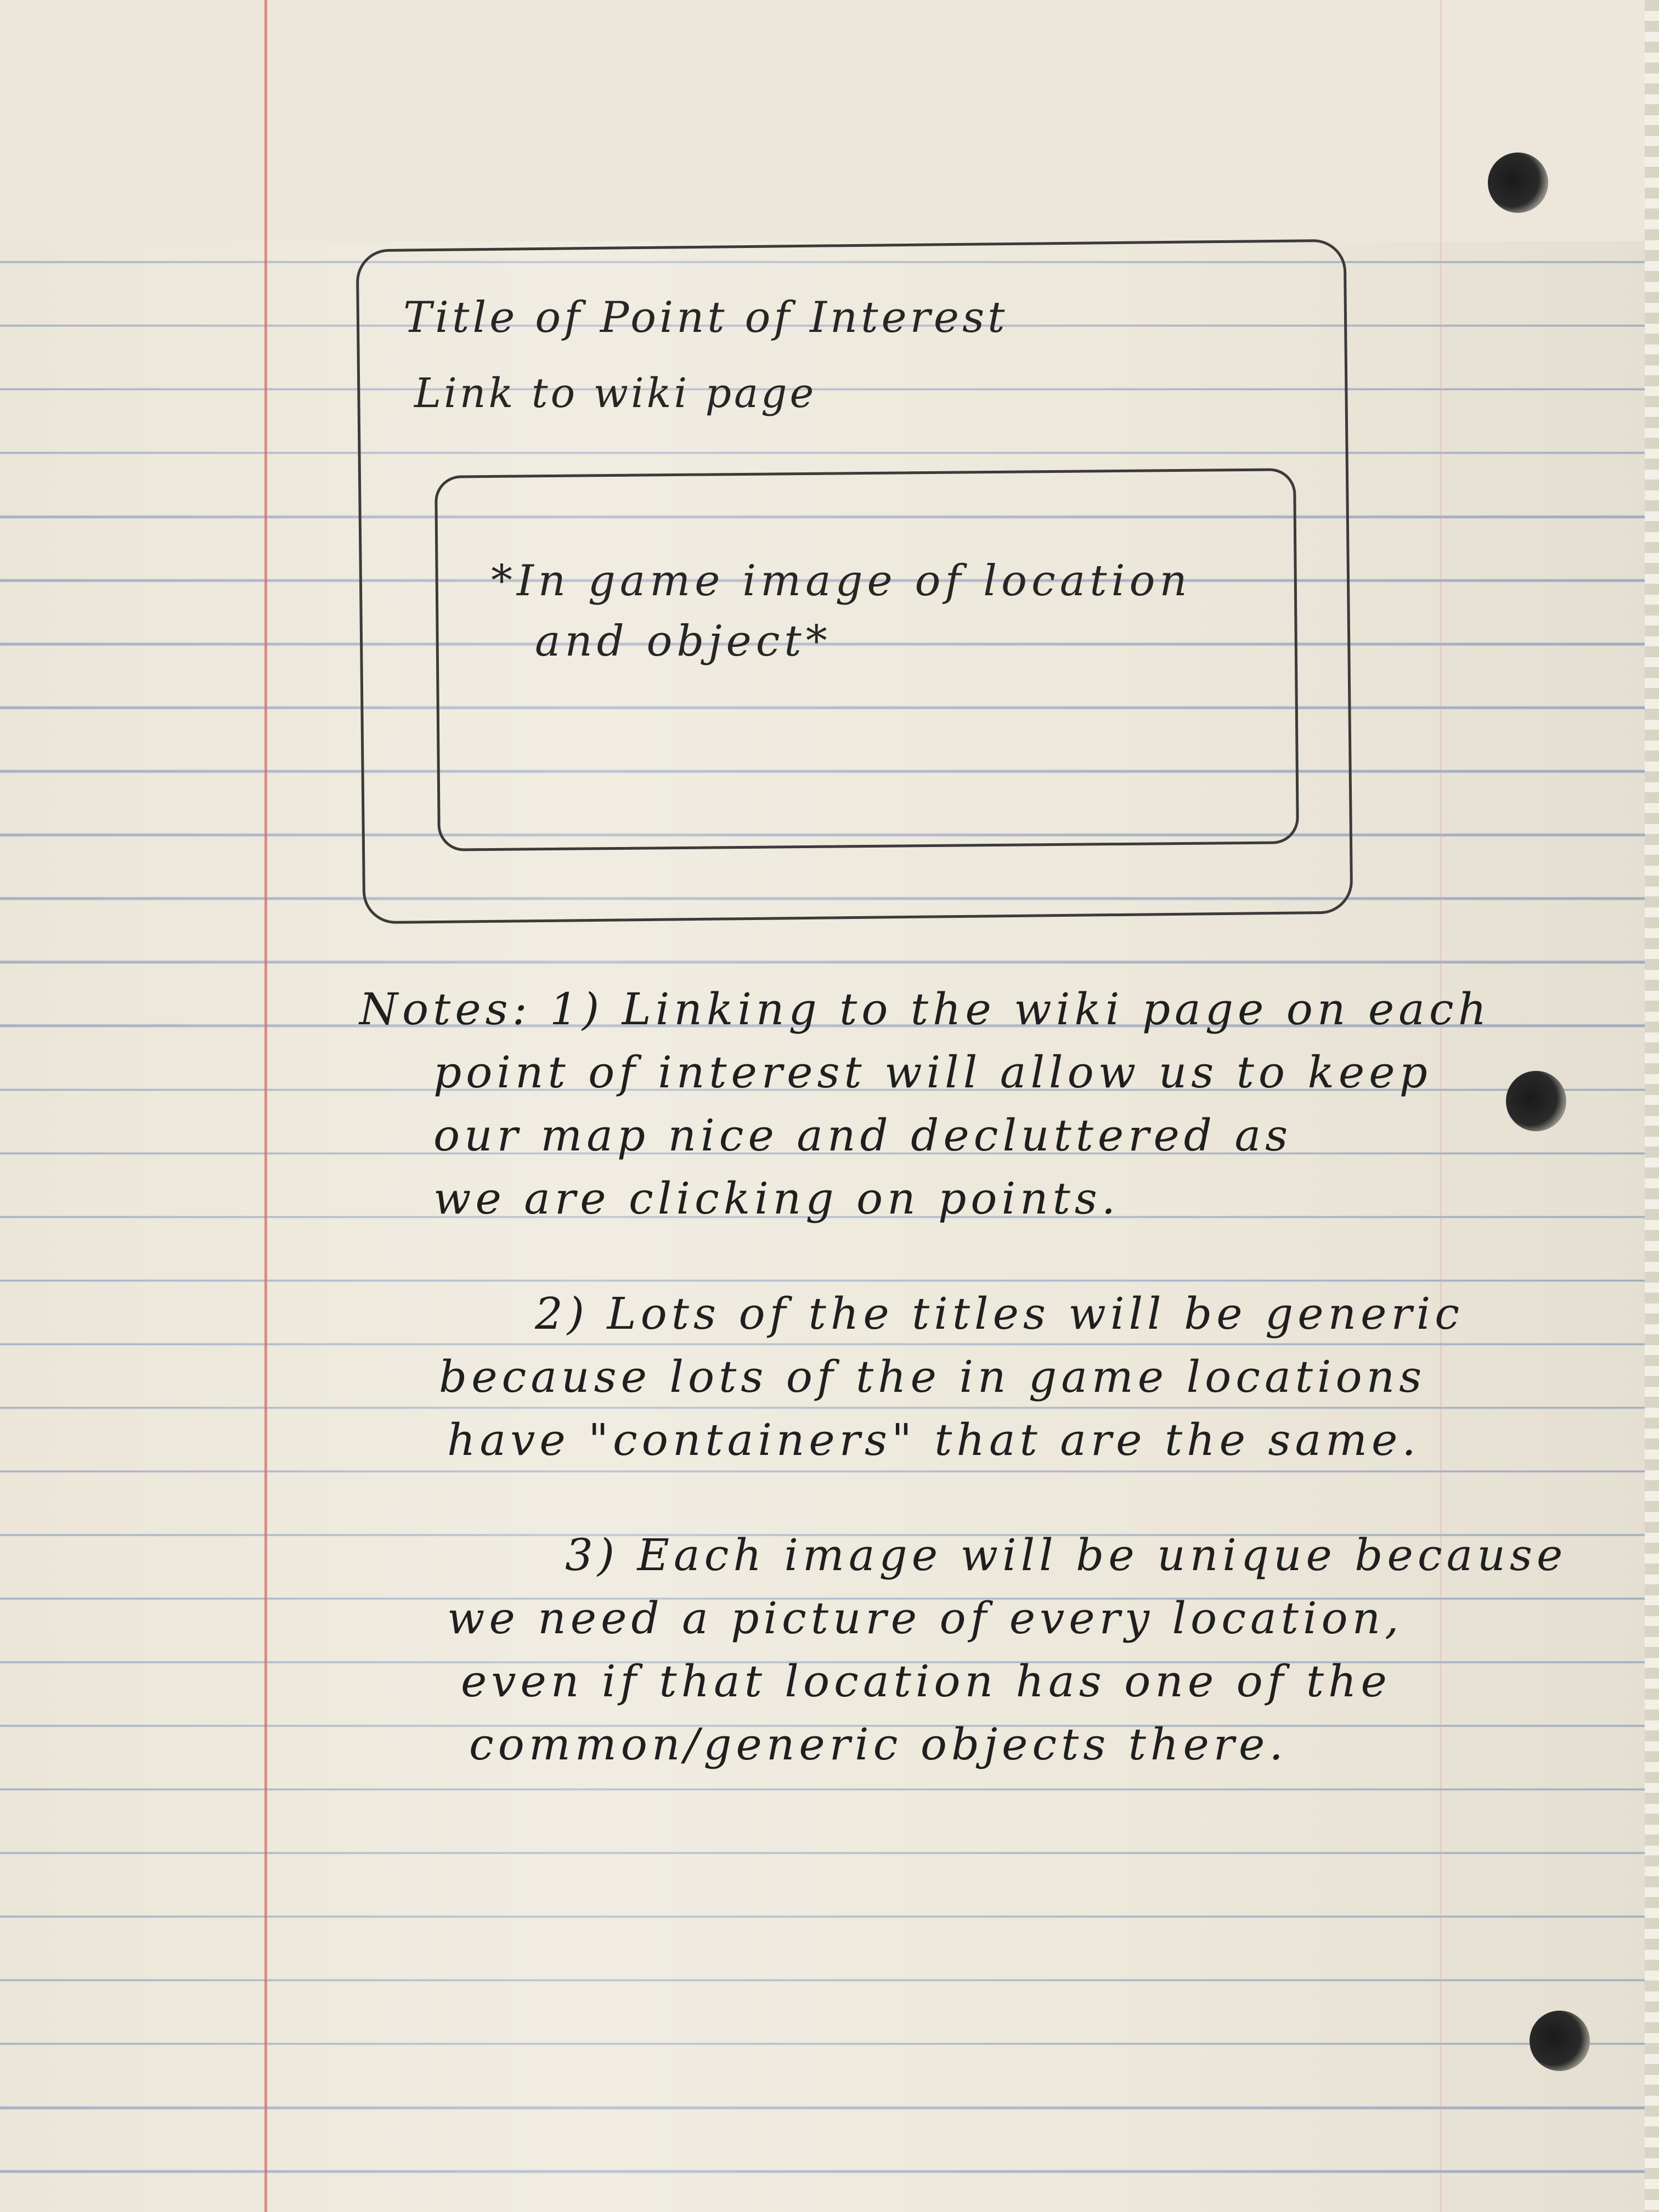 Image resolution: width=1659 pixels, height=2212 pixels. What do you see at coordinates (684, 641) in the screenshot?
I see `image-placeholder-text-line2: and object*` at bounding box center [684, 641].